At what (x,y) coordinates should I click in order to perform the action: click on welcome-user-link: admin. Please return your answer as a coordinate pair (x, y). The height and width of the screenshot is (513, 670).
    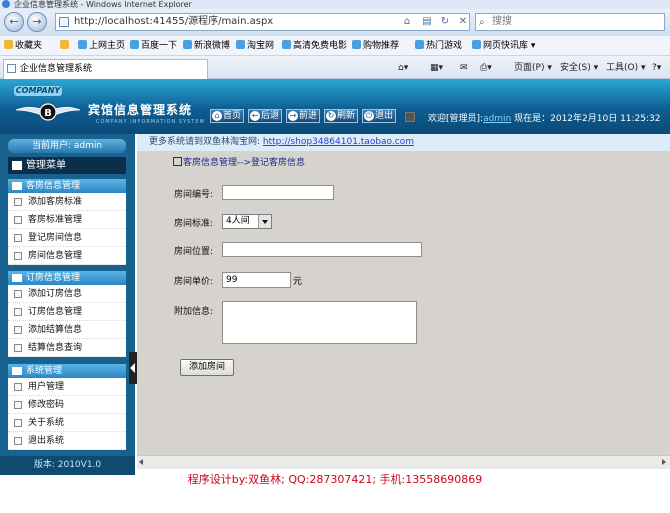
    Looking at the image, I should click on (497, 119).